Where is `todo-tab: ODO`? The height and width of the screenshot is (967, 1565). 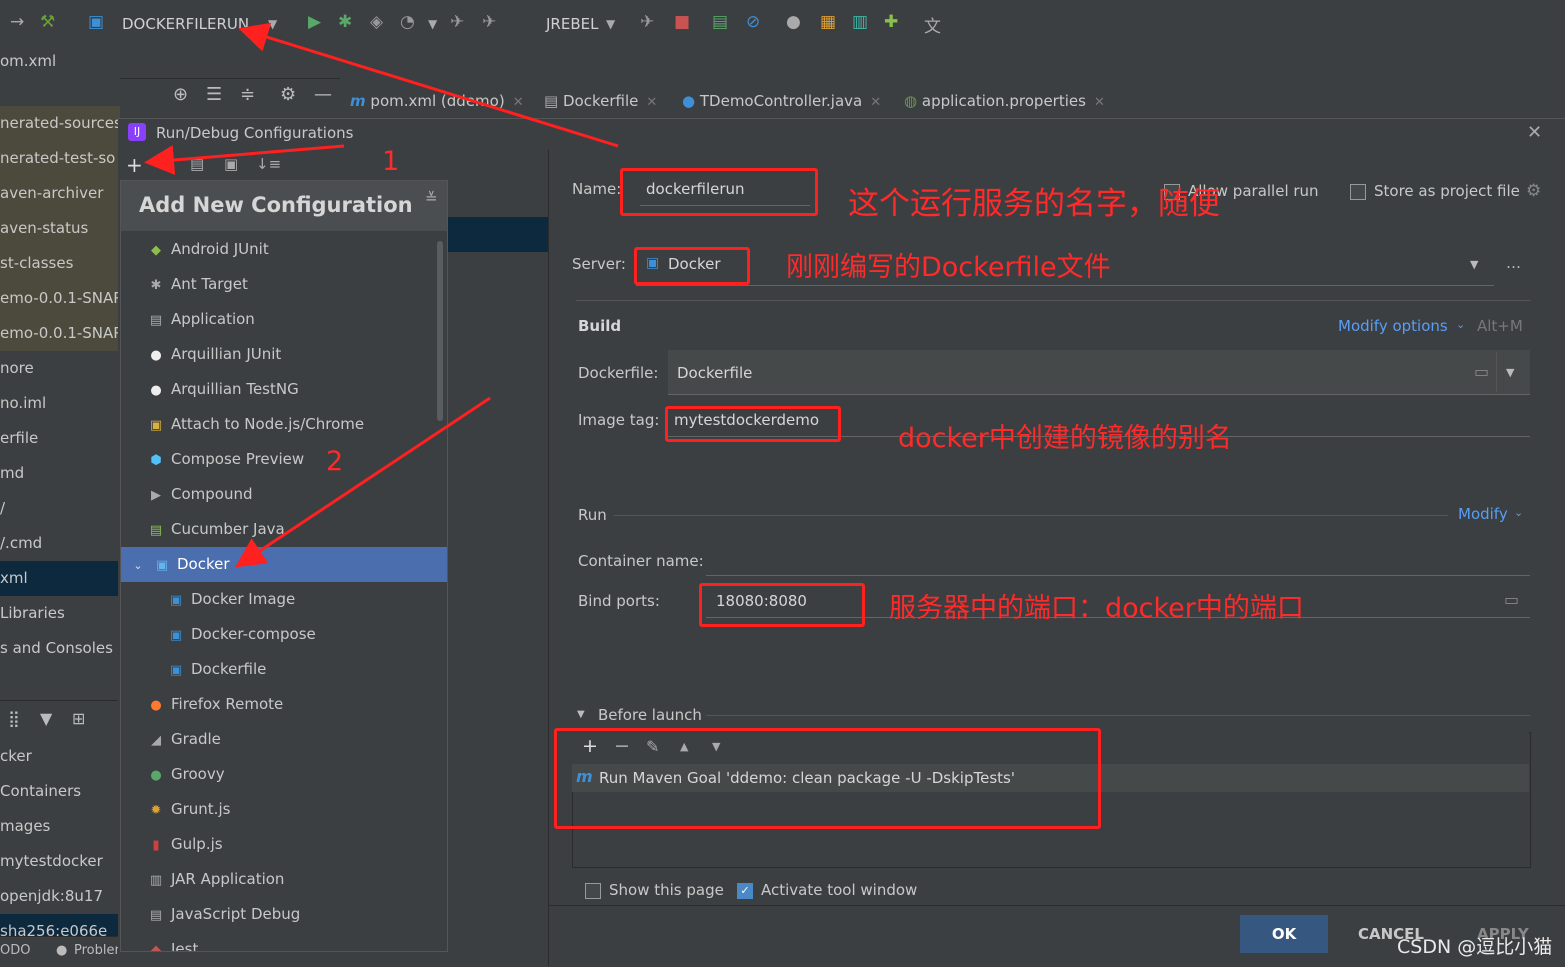 todo-tab: ODO is located at coordinates (15, 950).